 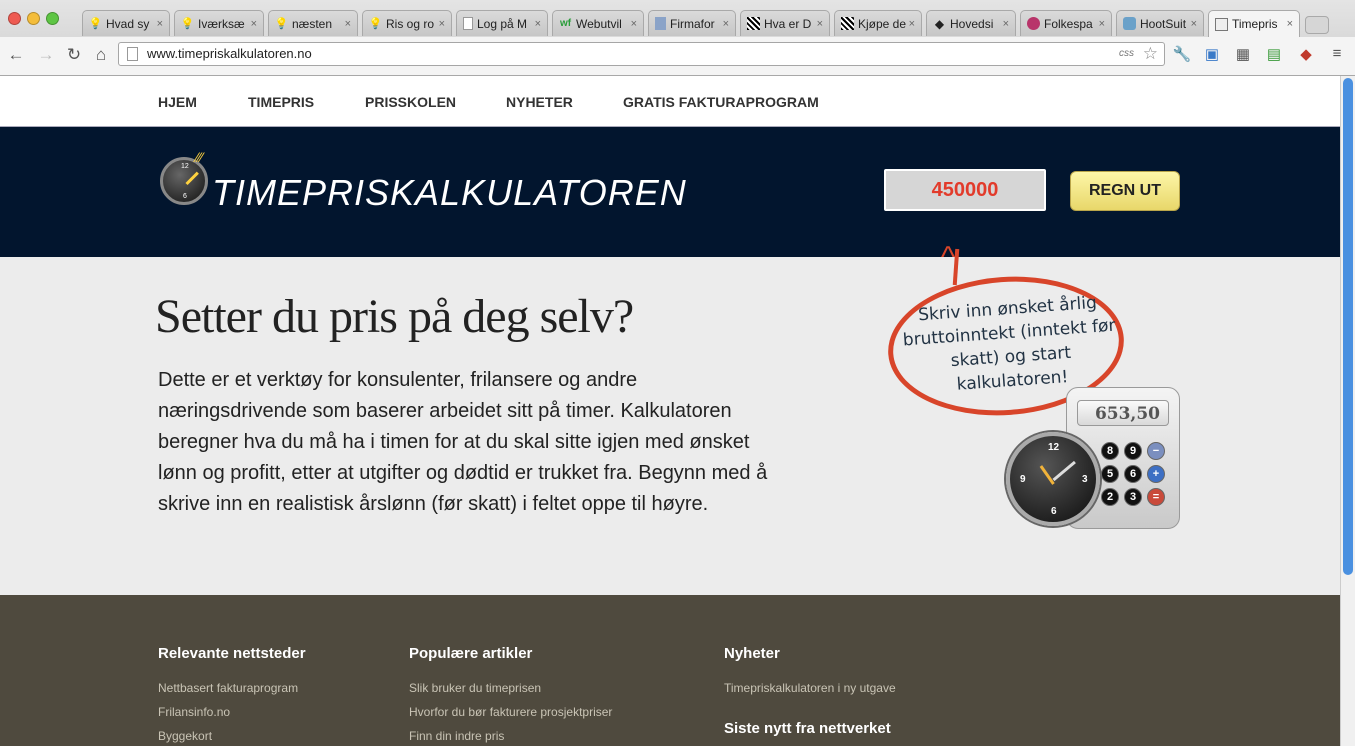 I want to click on minimize-window-button, so click(x=33, y=18).